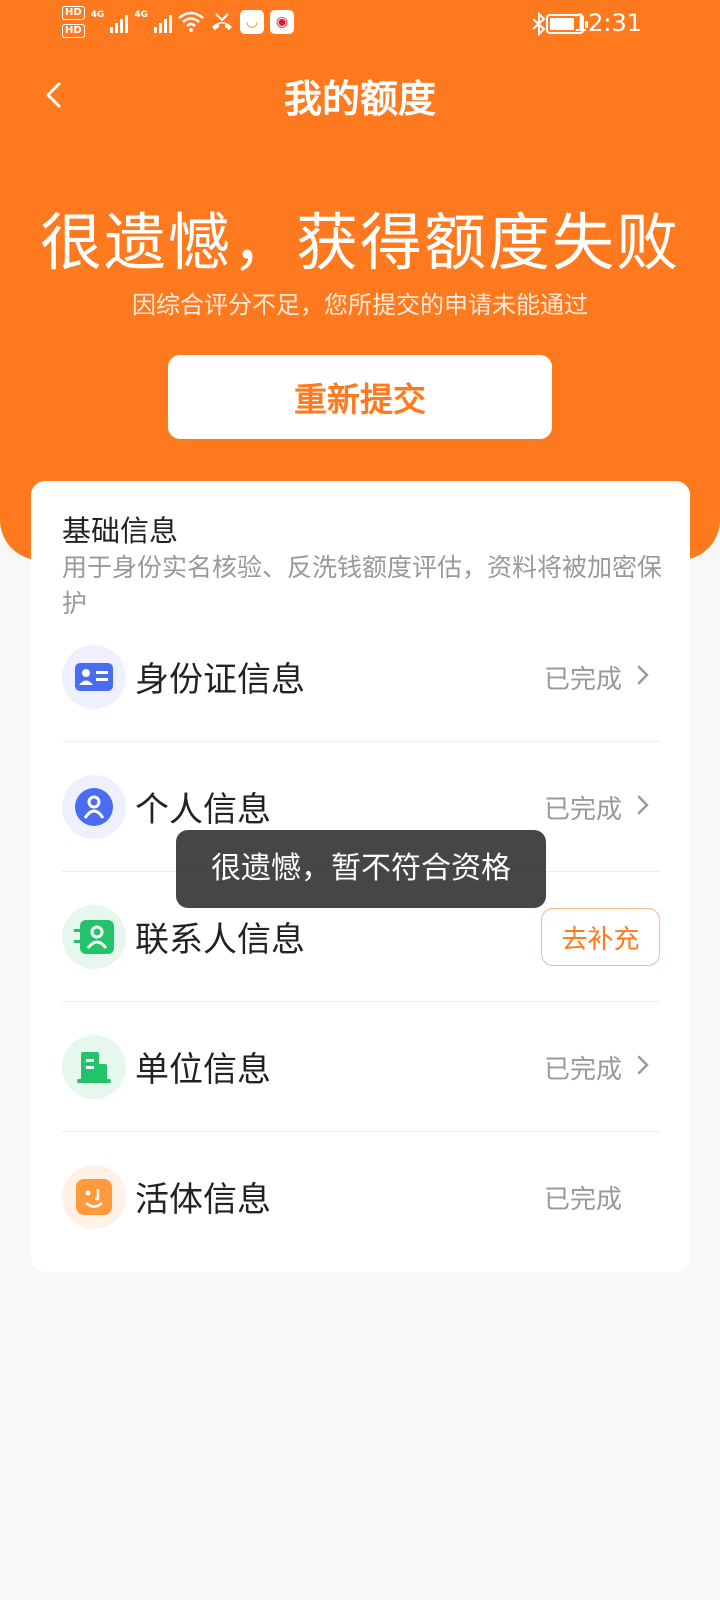  What do you see at coordinates (220, 940) in the screenshot?
I see `item-label: 联系人信息` at bounding box center [220, 940].